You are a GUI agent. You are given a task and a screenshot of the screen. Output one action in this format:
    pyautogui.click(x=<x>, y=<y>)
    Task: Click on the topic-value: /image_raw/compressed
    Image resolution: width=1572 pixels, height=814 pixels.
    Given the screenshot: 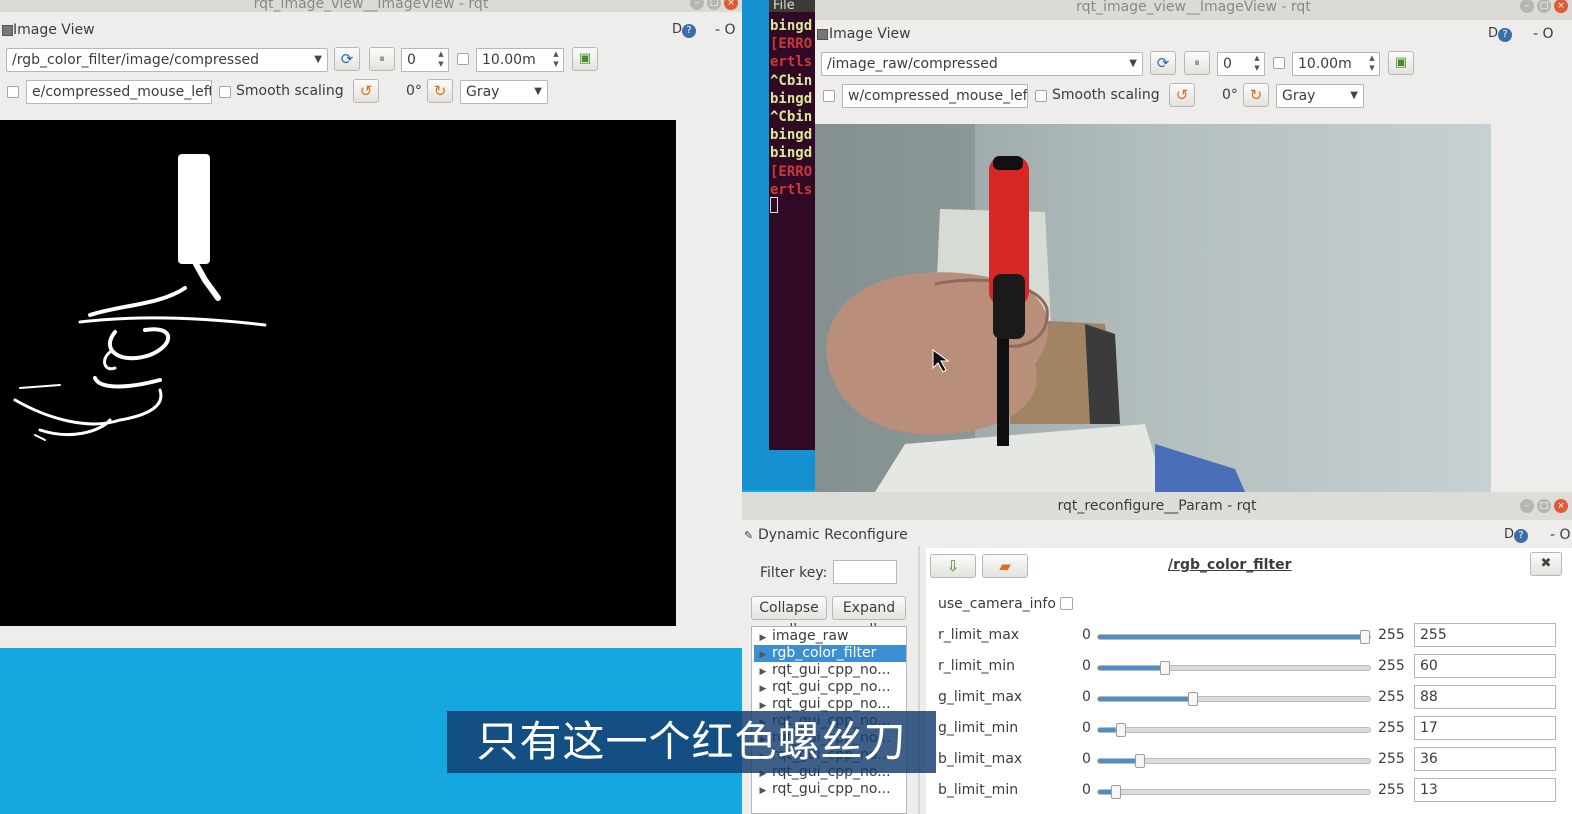 What is the action you would take?
    pyautogui.click(x=912, y=64)
    